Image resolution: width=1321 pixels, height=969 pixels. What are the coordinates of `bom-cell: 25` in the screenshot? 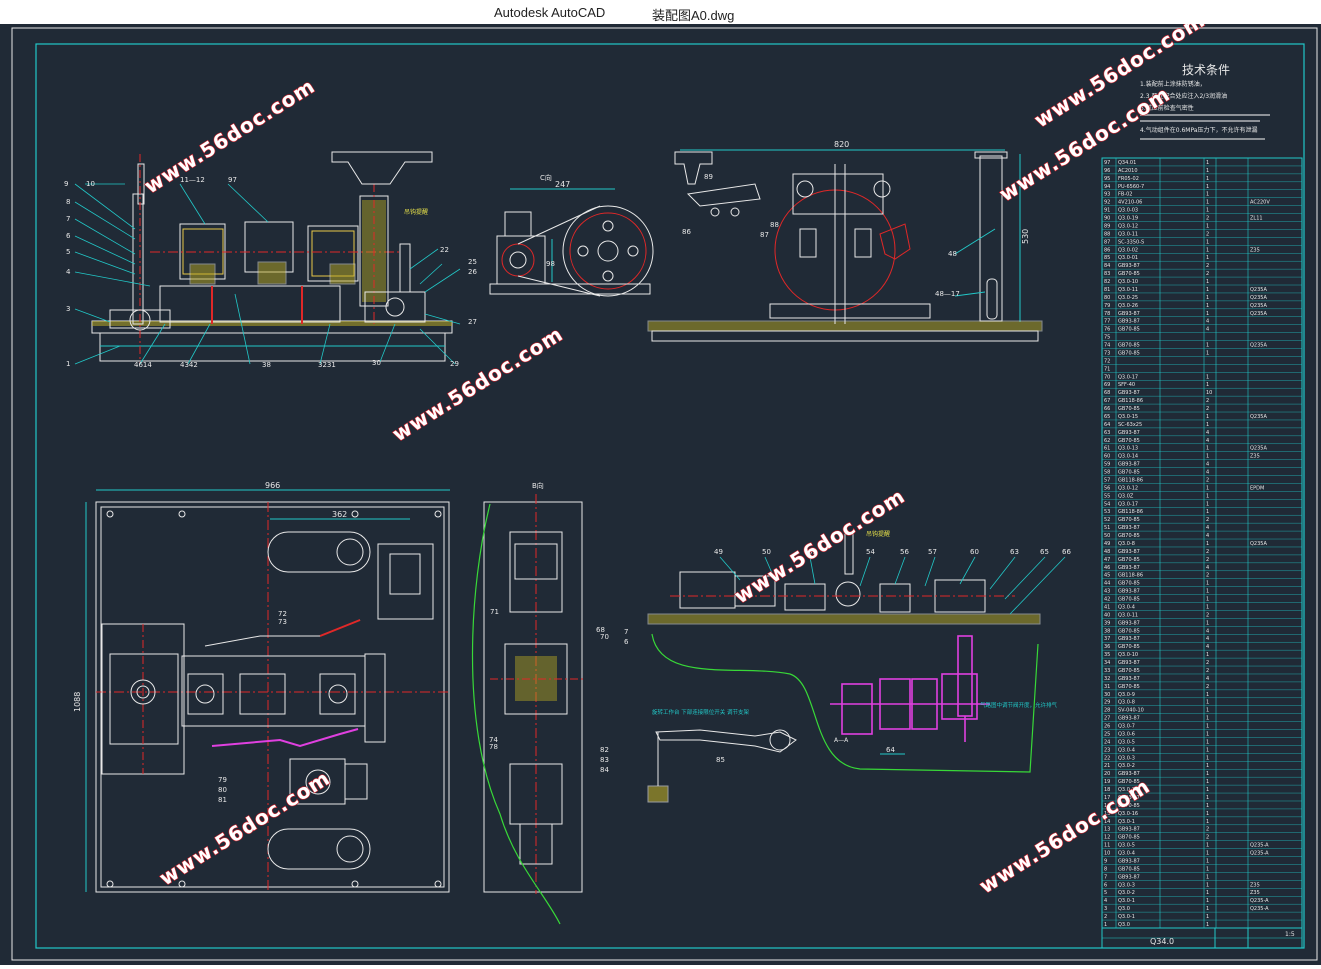 It's located at (1107, 734).